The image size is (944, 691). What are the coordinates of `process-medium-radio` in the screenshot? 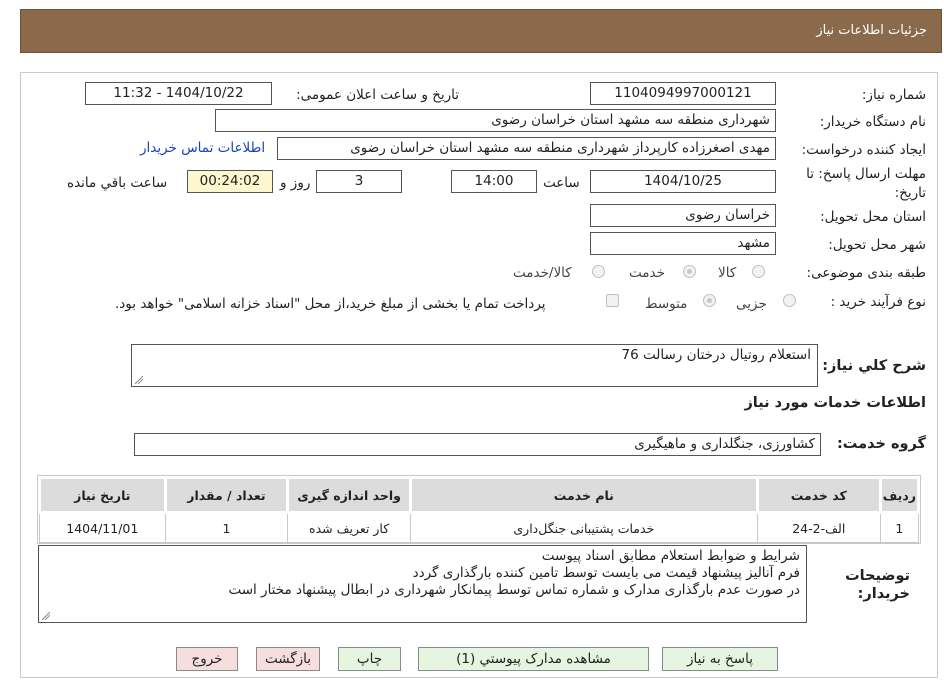 It's located at (709, 300).